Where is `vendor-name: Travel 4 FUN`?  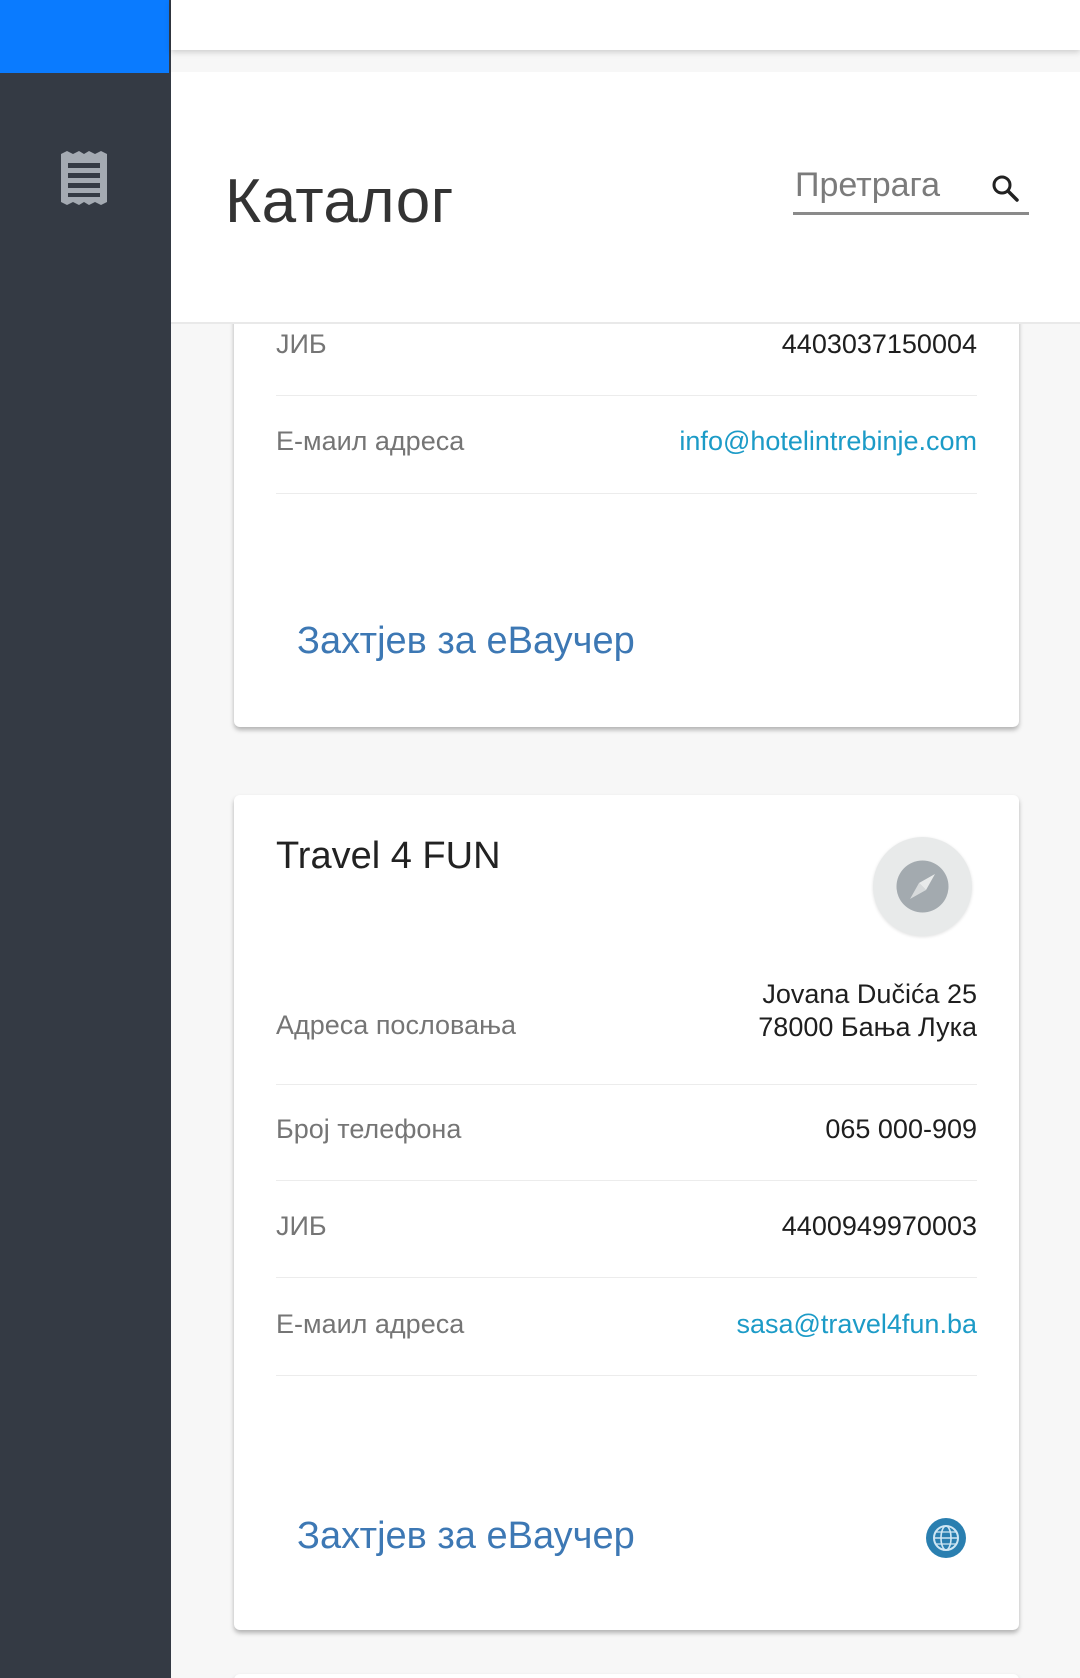 vendor-name: Travel 4 FUN is located at coordinates (388, 856).